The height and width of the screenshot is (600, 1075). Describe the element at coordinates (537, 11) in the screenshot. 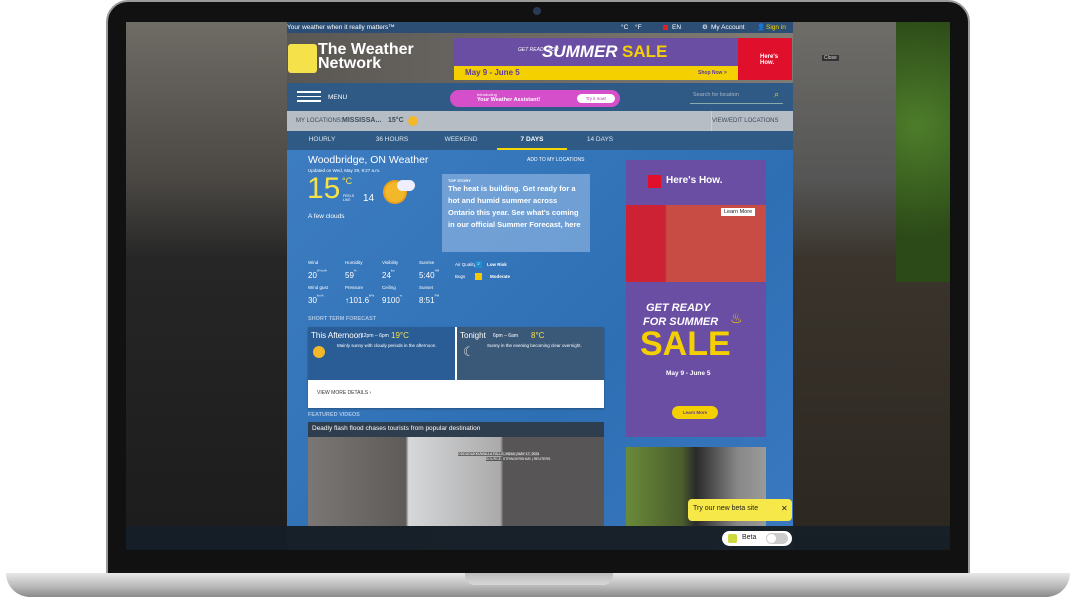

I see `webcam` at that location.